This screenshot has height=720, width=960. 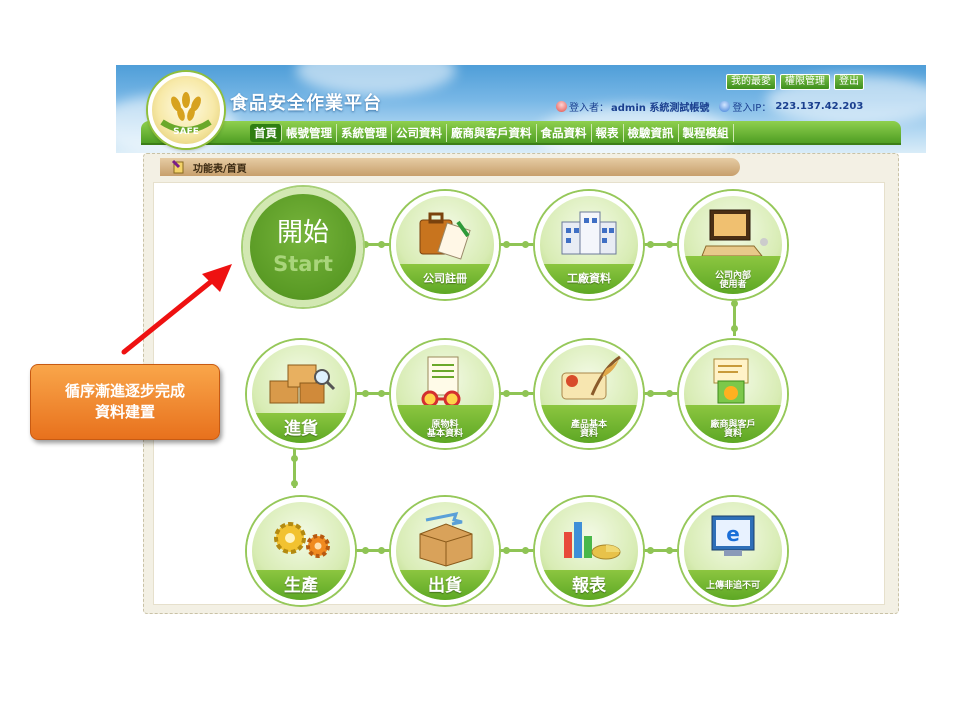 What do you see at coordinates (303, 264) in the screenshot?
I see `start-label-en: Start` at bounding box center [303, 264].